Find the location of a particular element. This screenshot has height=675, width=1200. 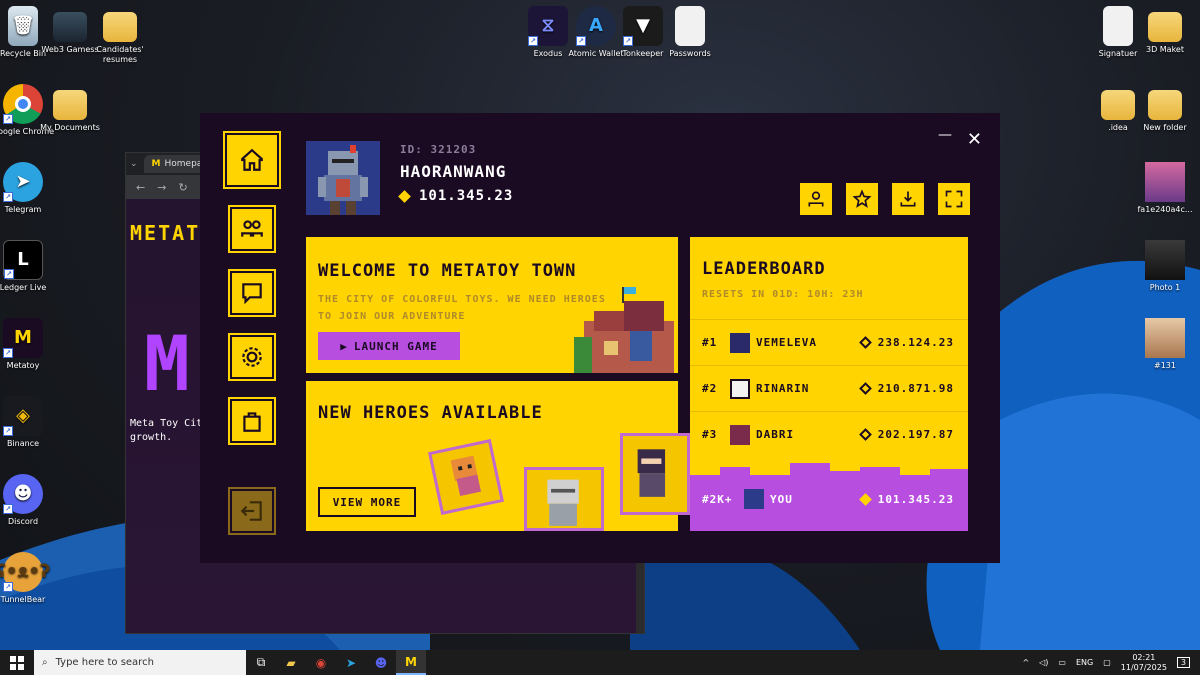

fullscreen-button is located at coordinates (954, 199).